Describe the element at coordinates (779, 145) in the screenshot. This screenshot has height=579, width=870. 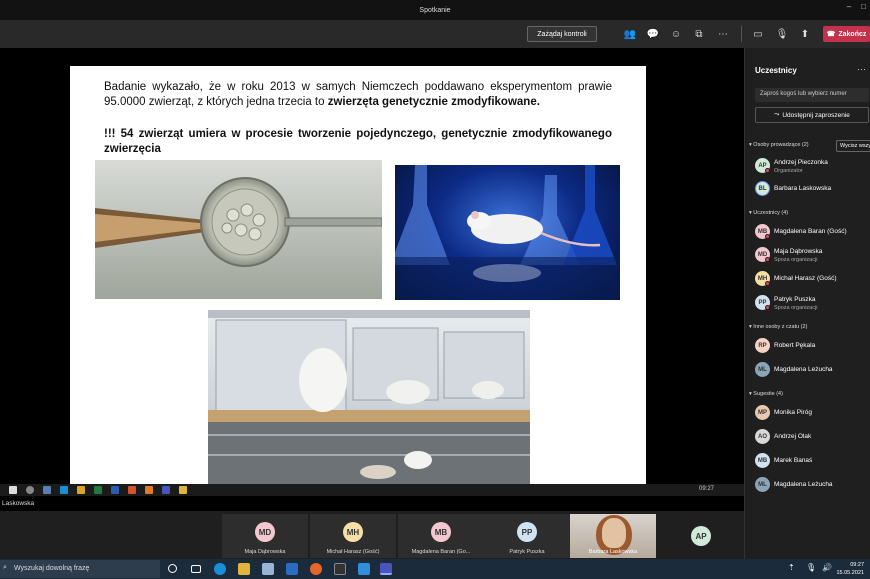
I see `presenters-section-header: ▾ Osoby prowadzące (2)` at that location.